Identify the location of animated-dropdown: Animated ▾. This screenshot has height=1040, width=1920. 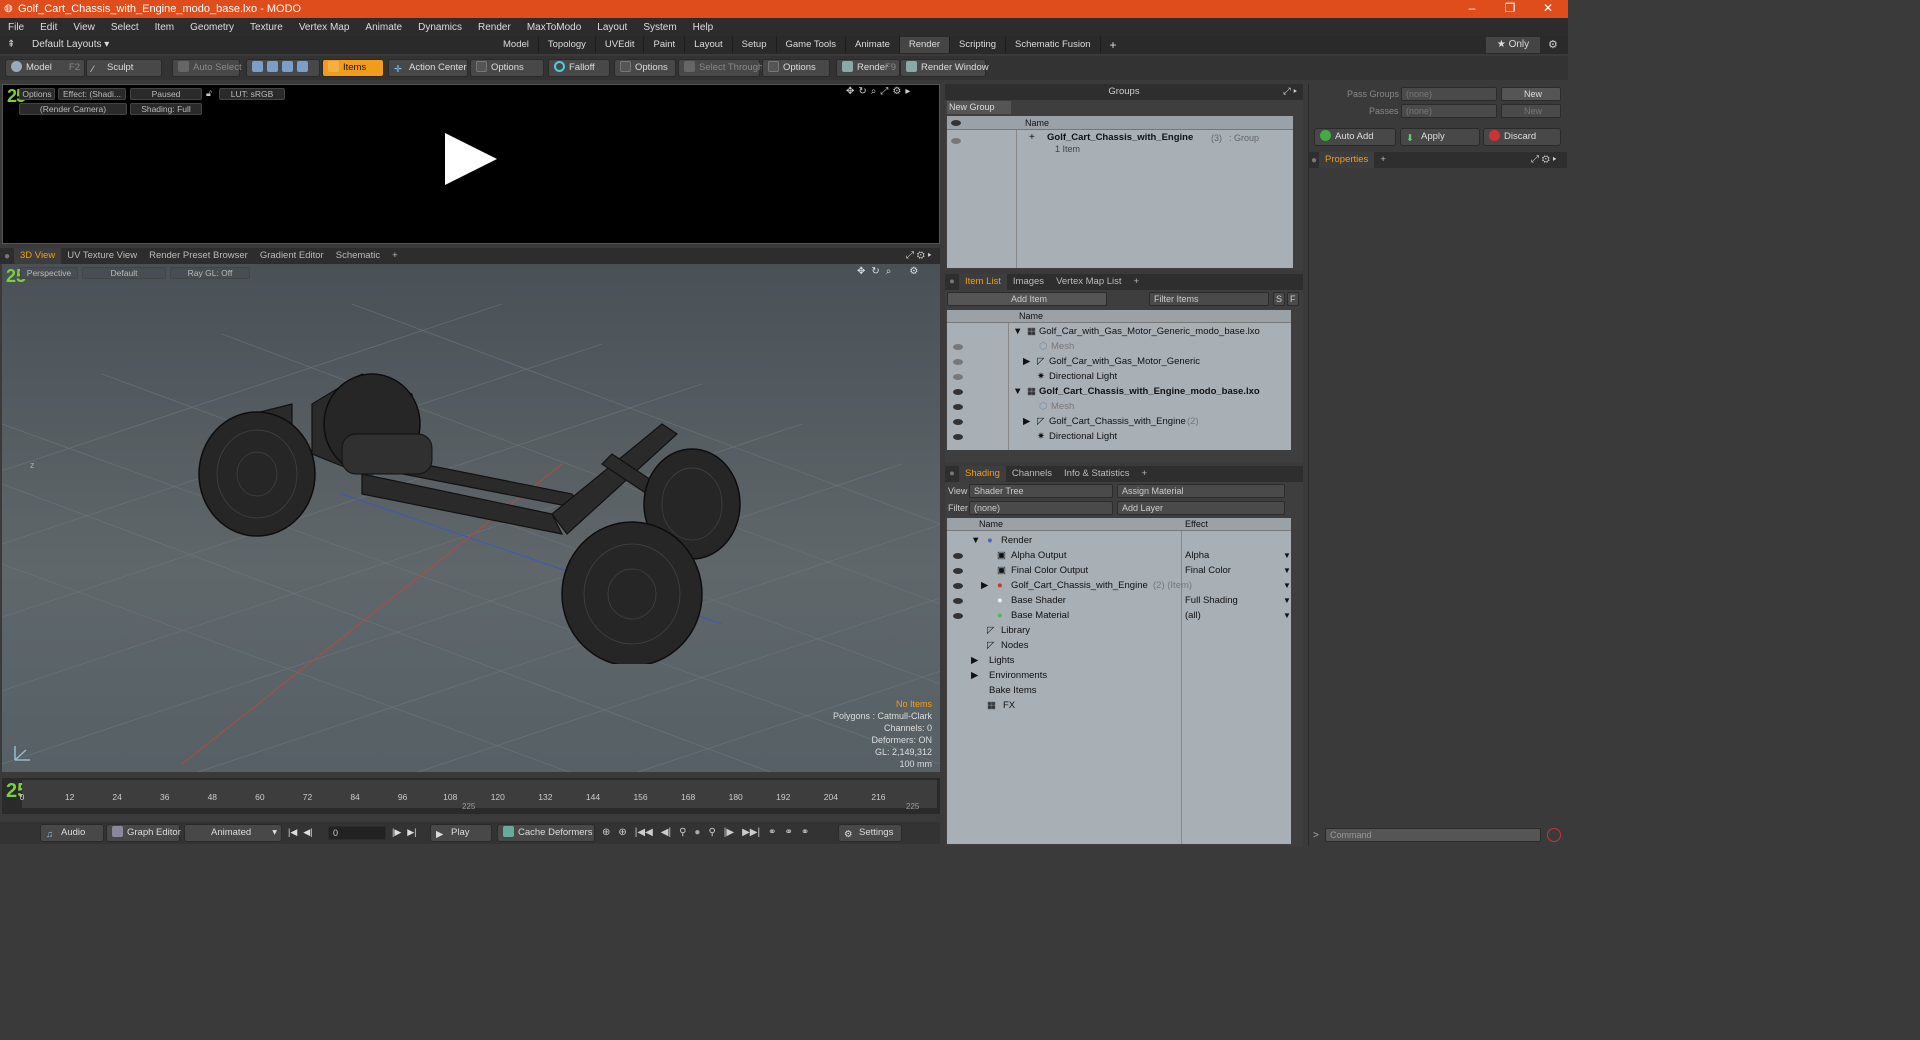
(233, 833).